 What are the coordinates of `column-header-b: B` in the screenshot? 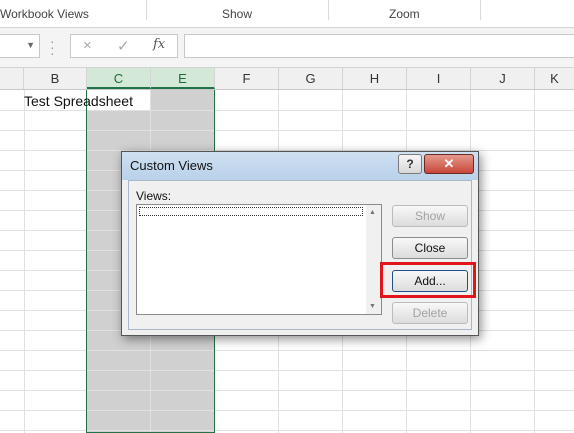 It's located at (55, 78).